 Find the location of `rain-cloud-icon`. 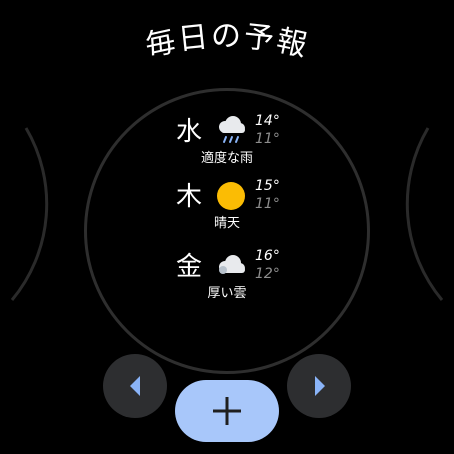

rain-cloud-icon is located at coordinates (232, 129).